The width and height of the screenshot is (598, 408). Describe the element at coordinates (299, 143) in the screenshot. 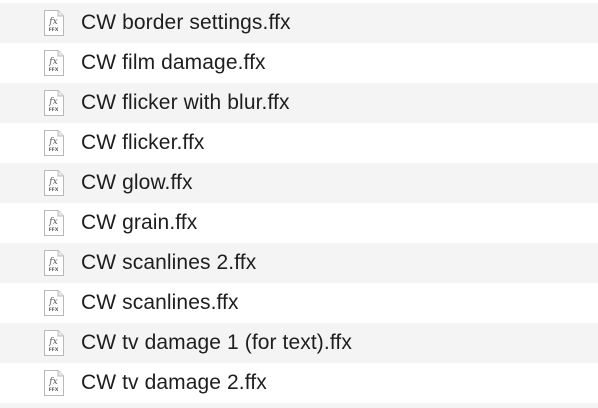

I see `file-row: fx FFX CW flicker.ffx` at that location.